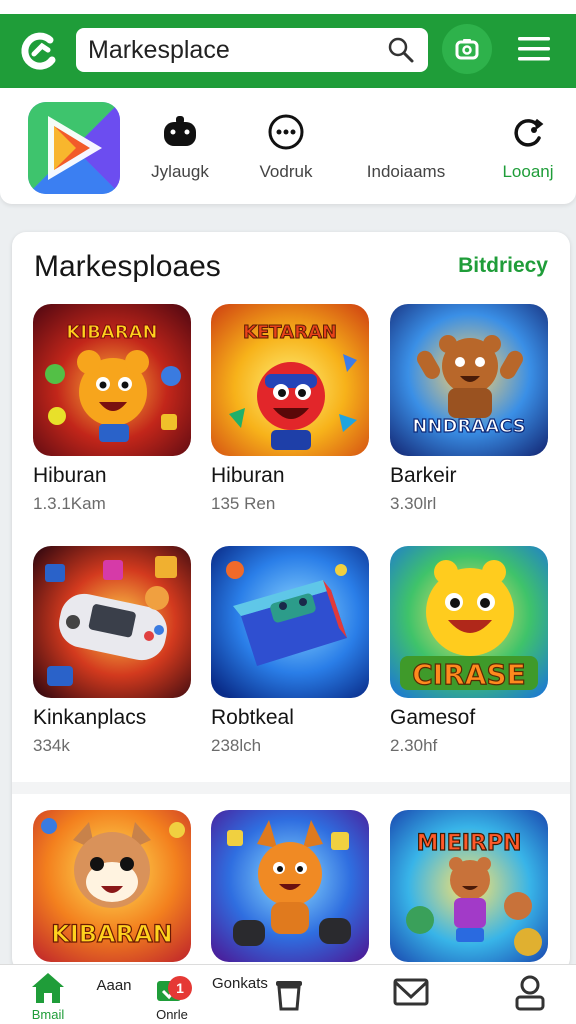 This screenshot has width=576, height=1024. I want to click on category-tab-4: Looanj, so click(522, 147).